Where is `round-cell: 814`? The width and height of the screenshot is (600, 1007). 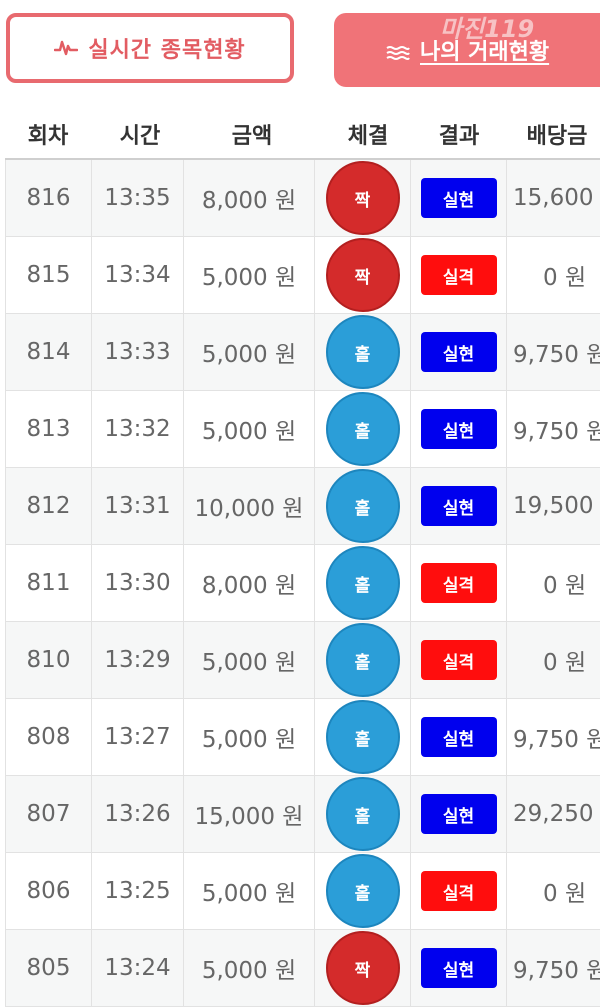
round-cell: 814 is located at coordinates (48, 352).